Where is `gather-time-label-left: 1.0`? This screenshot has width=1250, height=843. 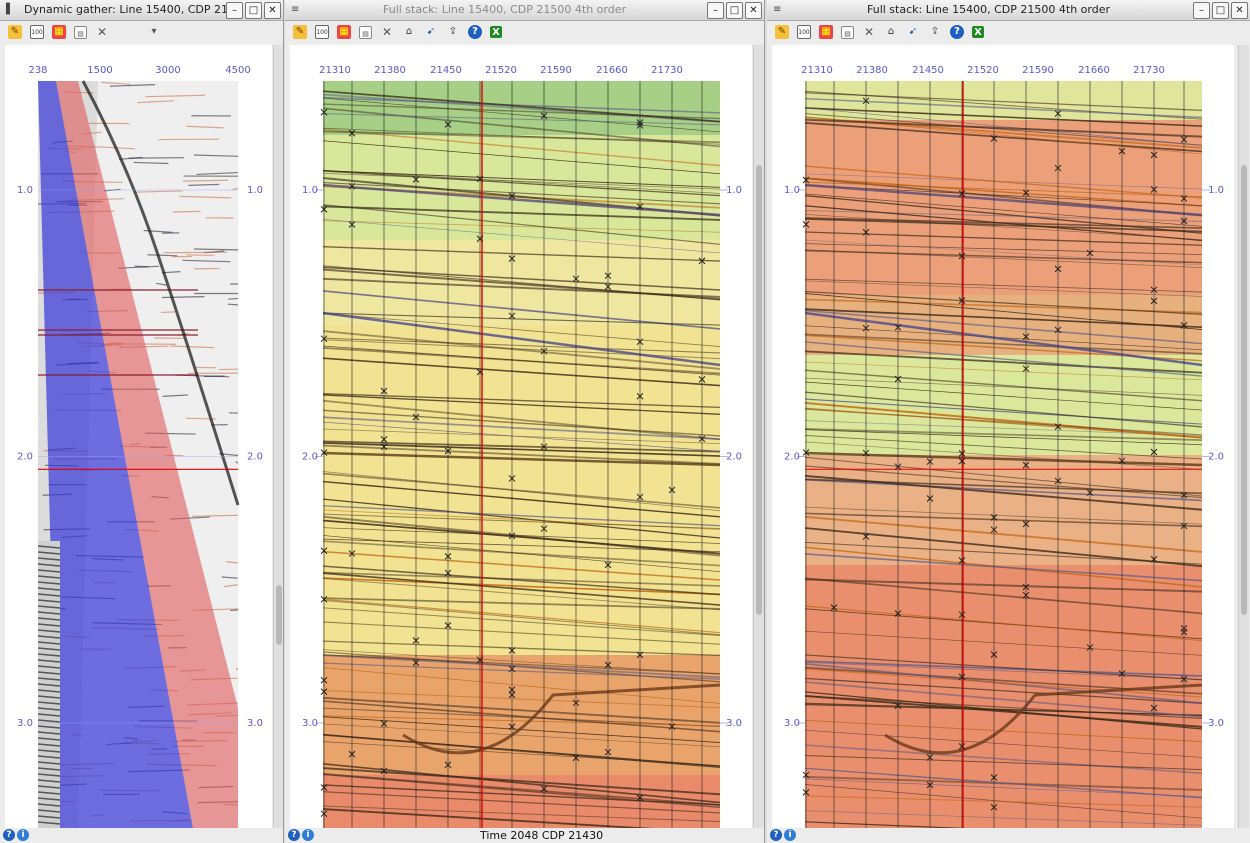
gather-time-label-left: 1.0 is located at coordinates (25, 190).